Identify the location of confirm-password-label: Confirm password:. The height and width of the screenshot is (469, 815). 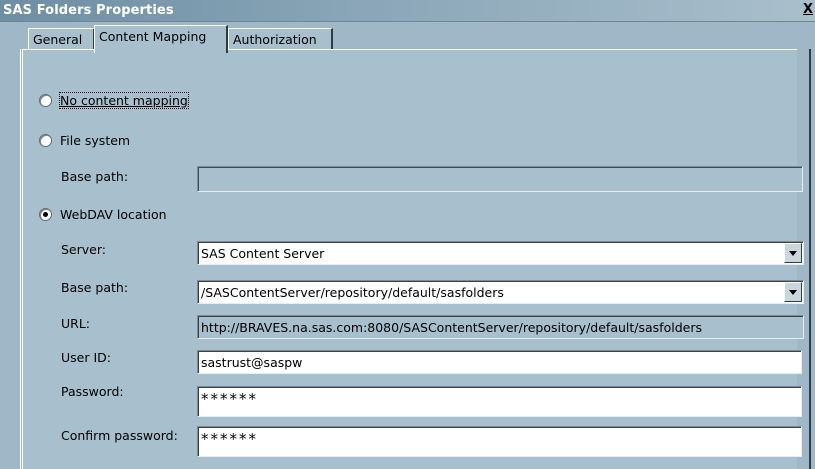
(119, 435).